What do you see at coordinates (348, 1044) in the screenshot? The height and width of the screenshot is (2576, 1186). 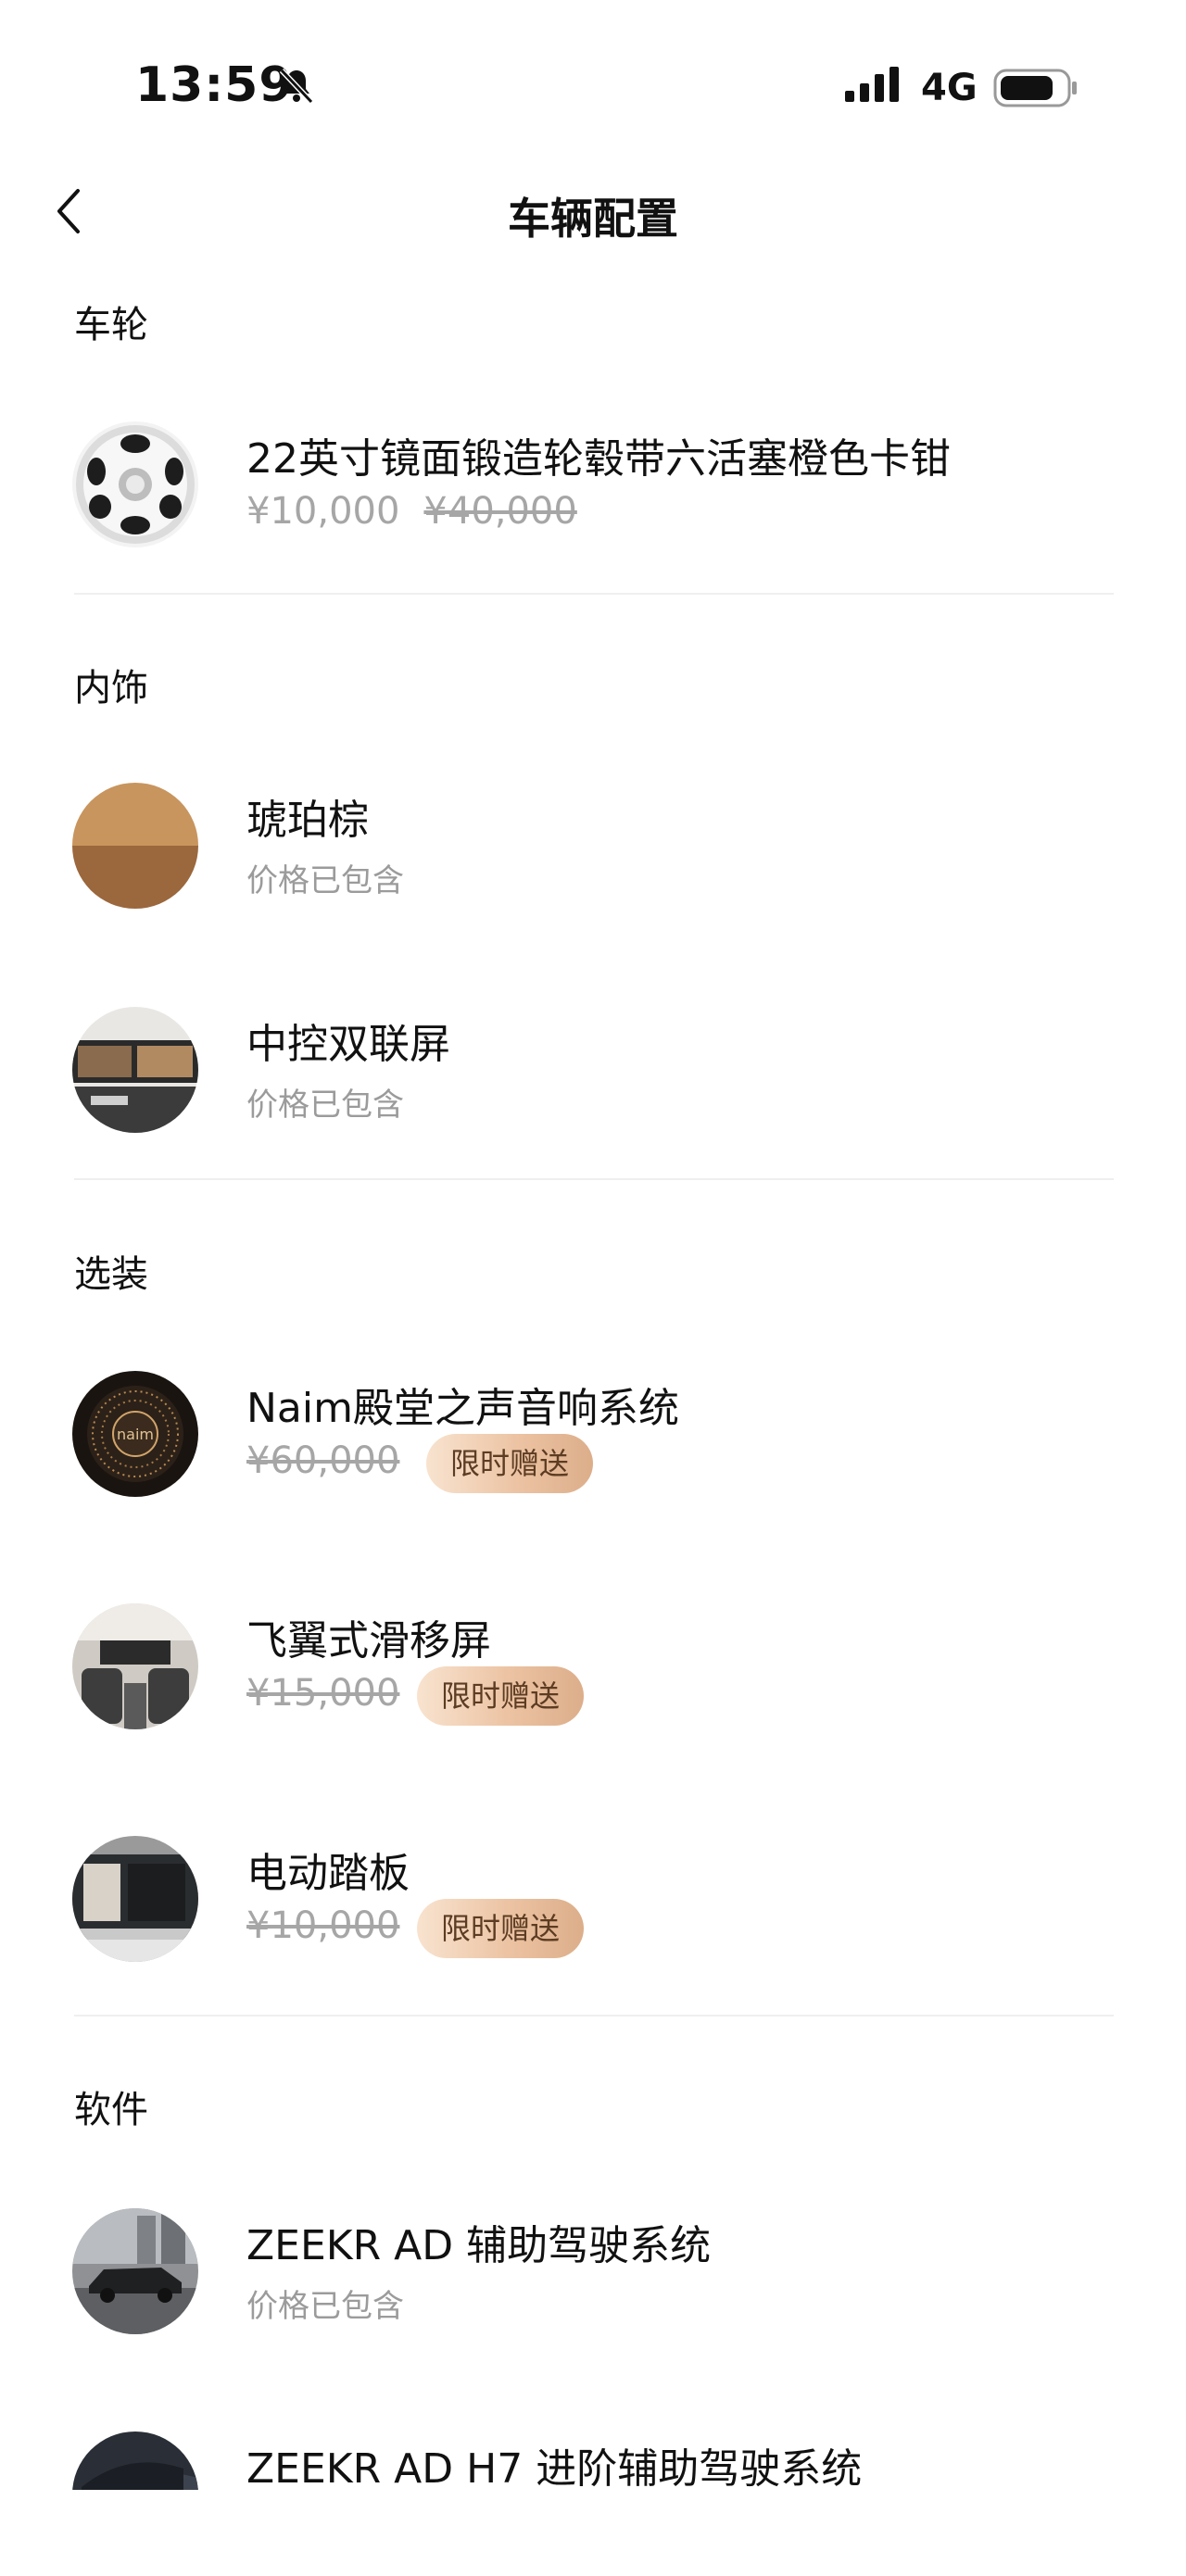 I see `item-name: 中控双联屏` at bounding box center [348, 1044].